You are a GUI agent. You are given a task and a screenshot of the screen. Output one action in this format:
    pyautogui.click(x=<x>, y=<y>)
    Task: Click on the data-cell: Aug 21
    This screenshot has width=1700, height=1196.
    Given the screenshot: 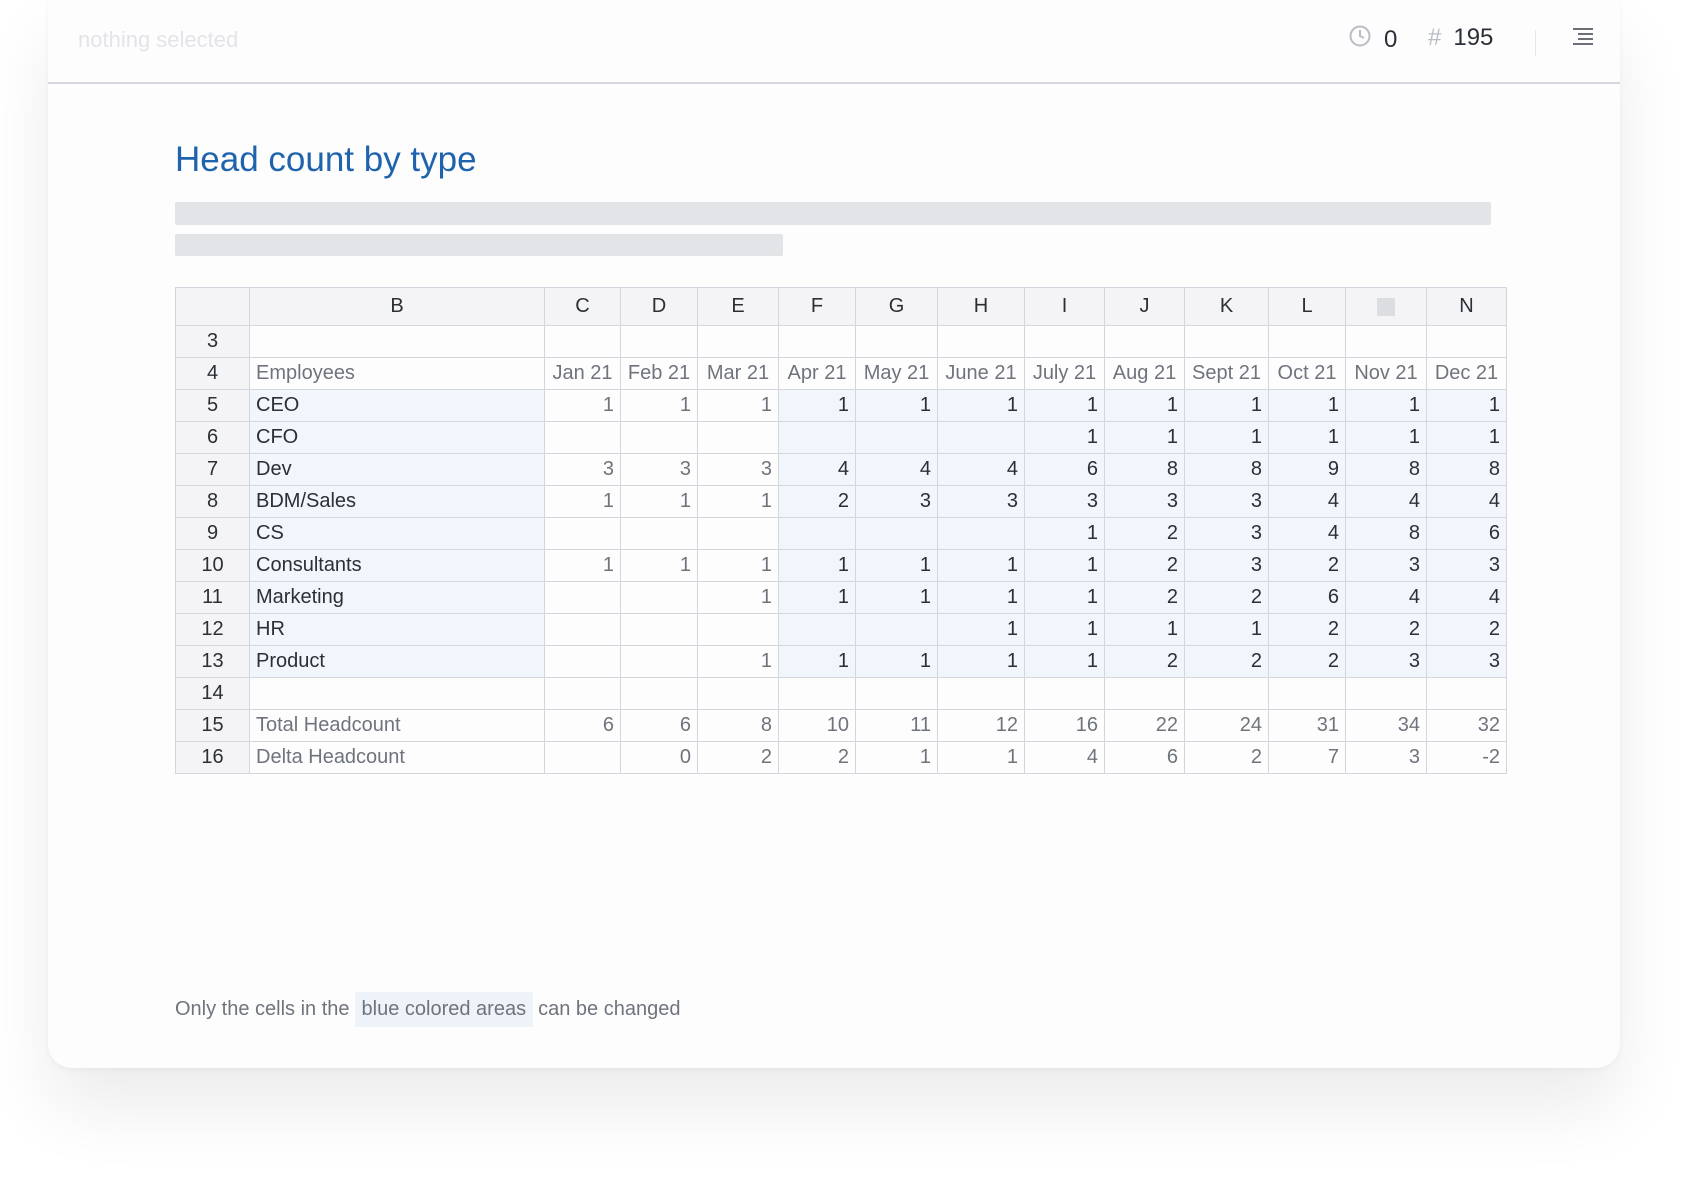 What is the action you would take?
    pyautogui.click(x=1144, y=373)
    